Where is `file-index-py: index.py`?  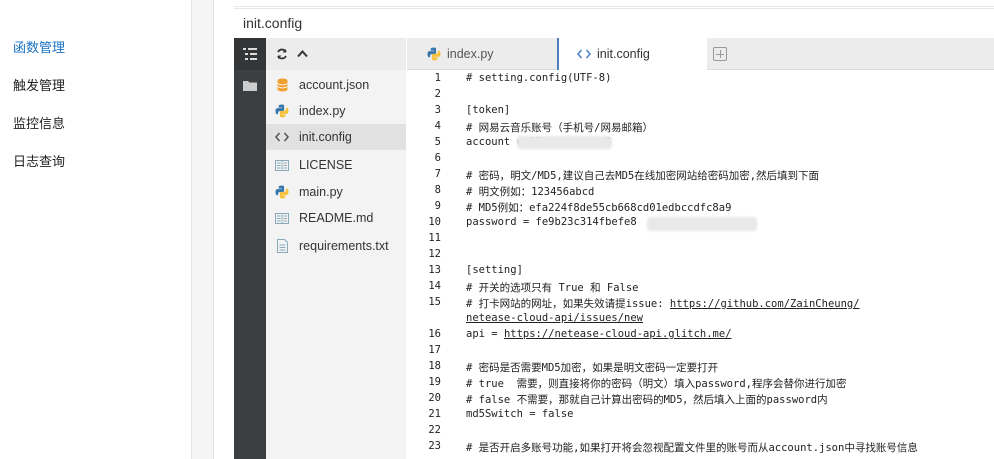
file-index-py: index.py is located at coordinates (336, 111).